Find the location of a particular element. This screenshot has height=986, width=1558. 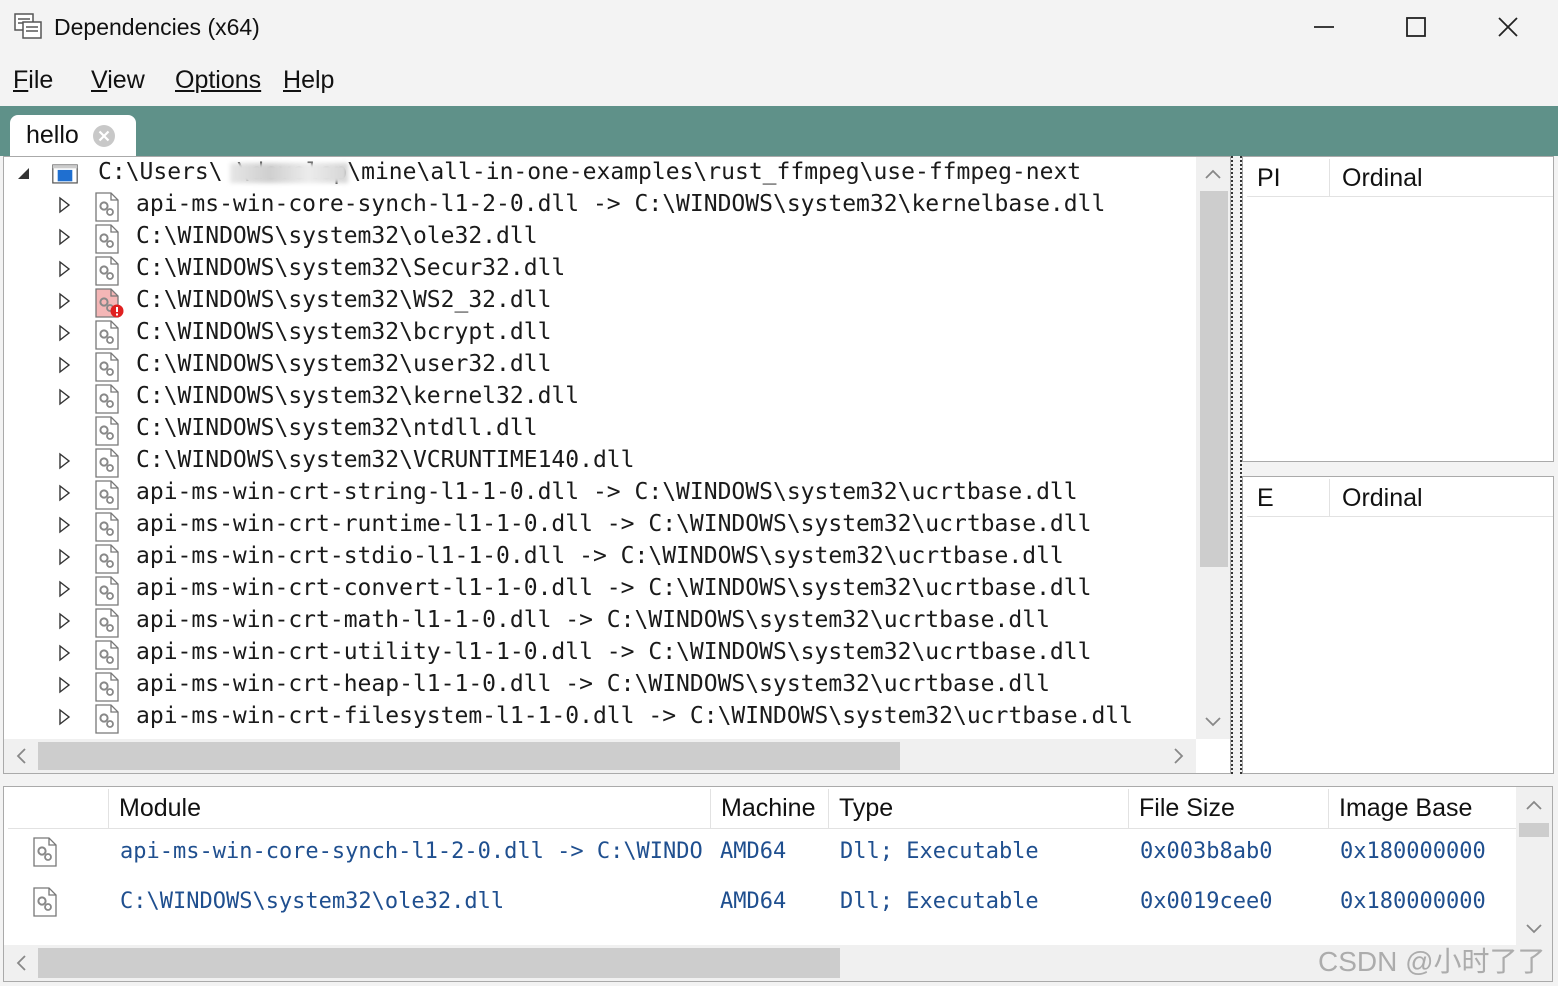

menu-options-mnemonic: O is located at coordinates (185, 80).